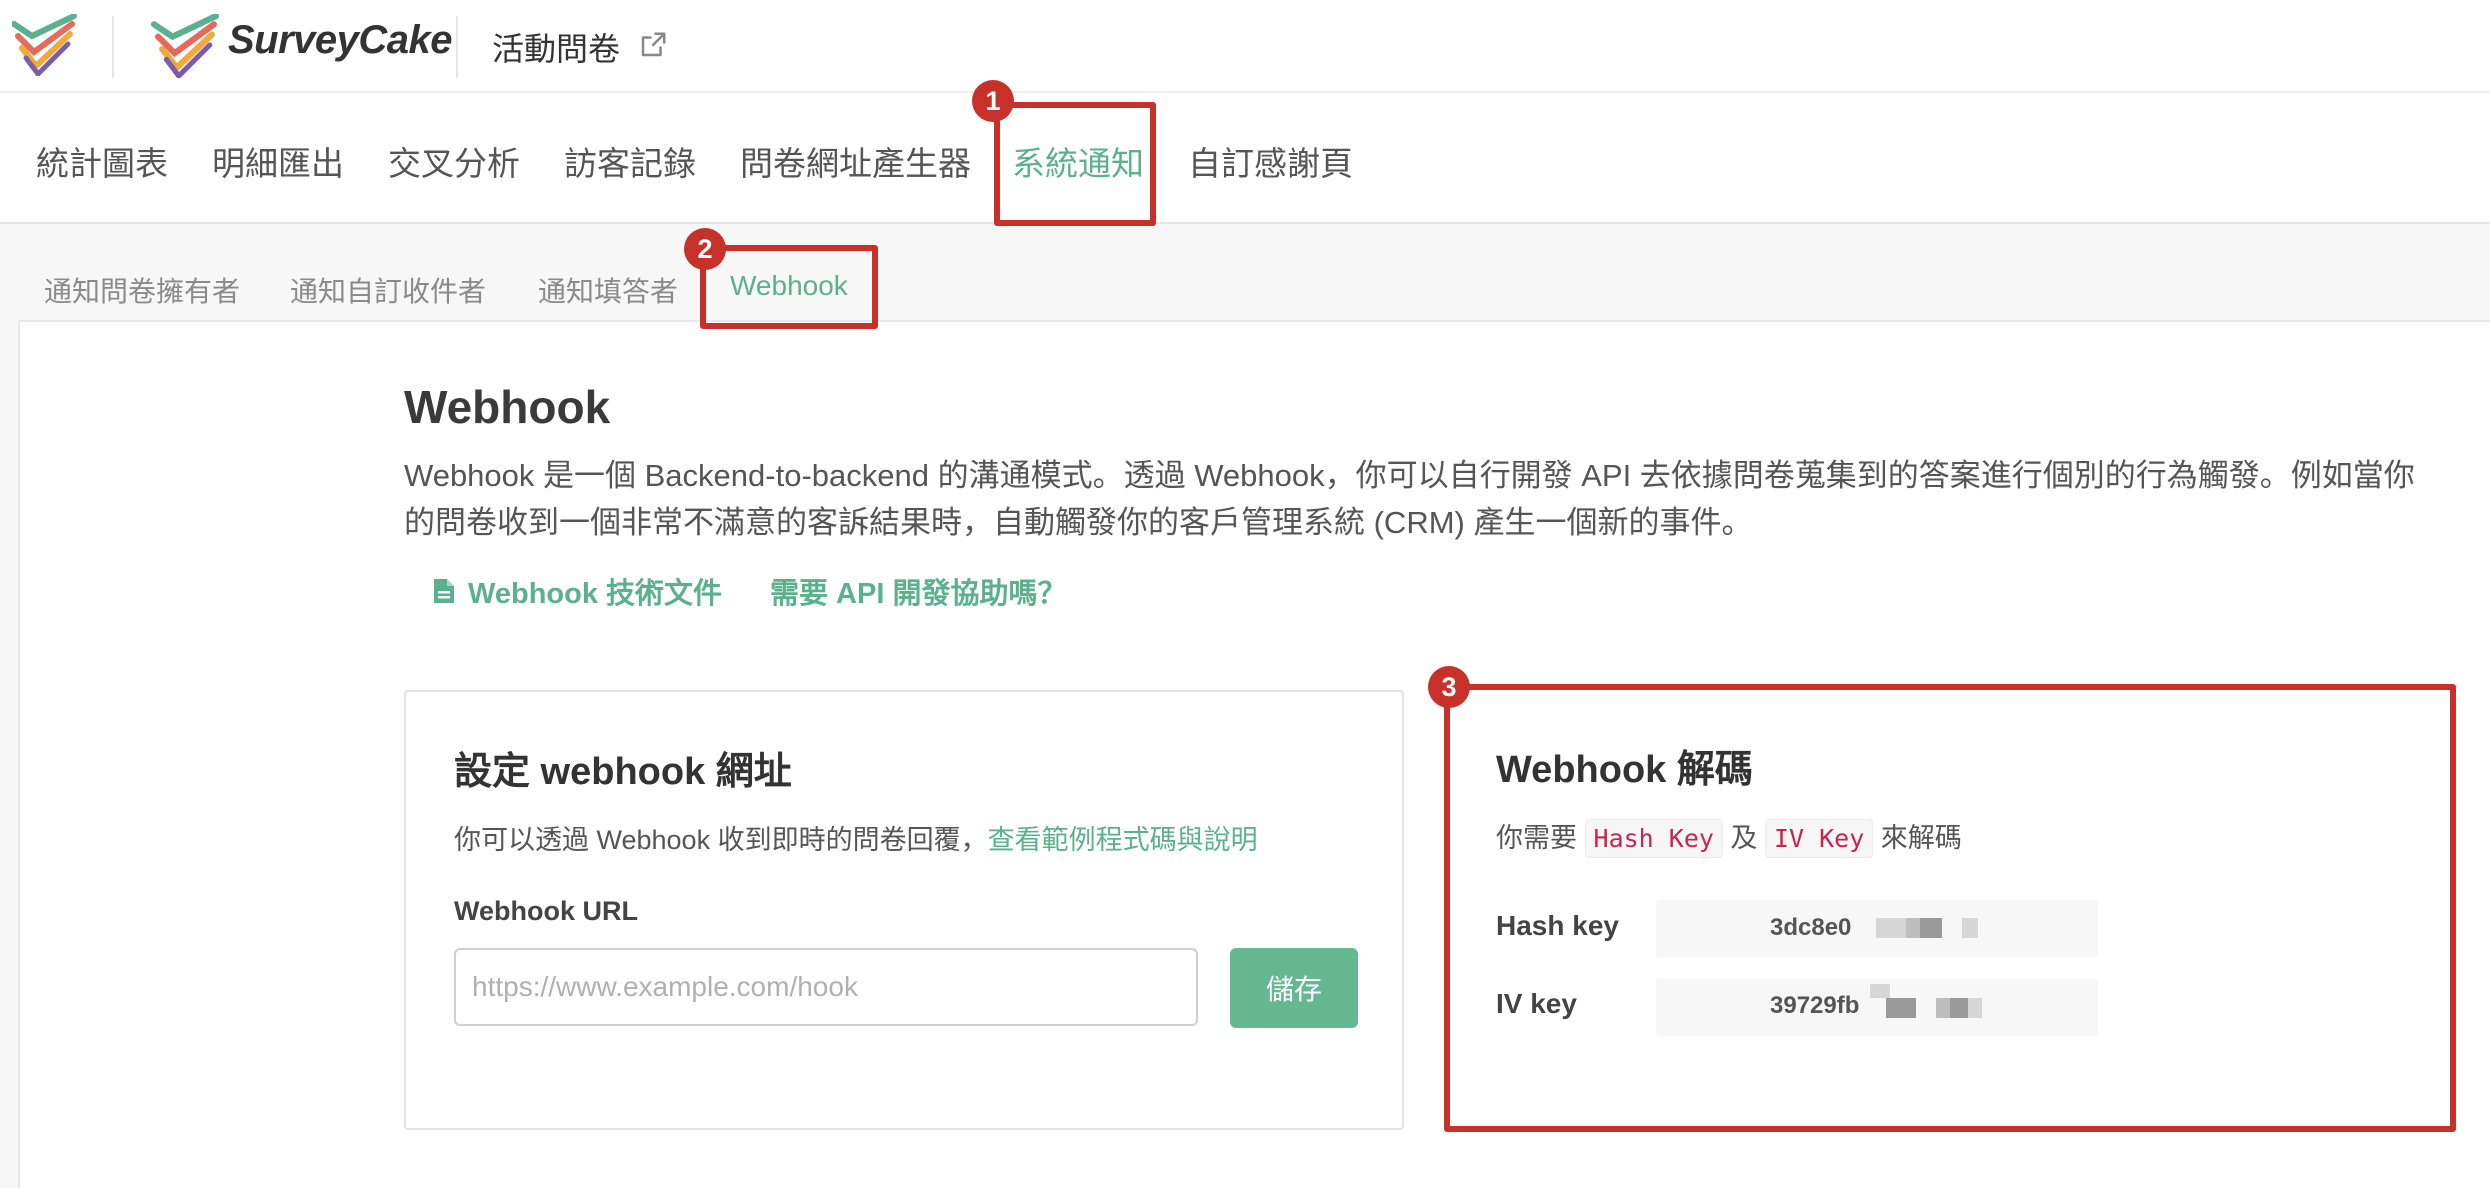 This screenshot has height=1188, width=2490. What do you see at coordinates (721, 840) in the screenshot?
I see `subtitle-text: 你可以透過 Webhook 收到即時的問卷回覆，` at bounding box center [721, 840].